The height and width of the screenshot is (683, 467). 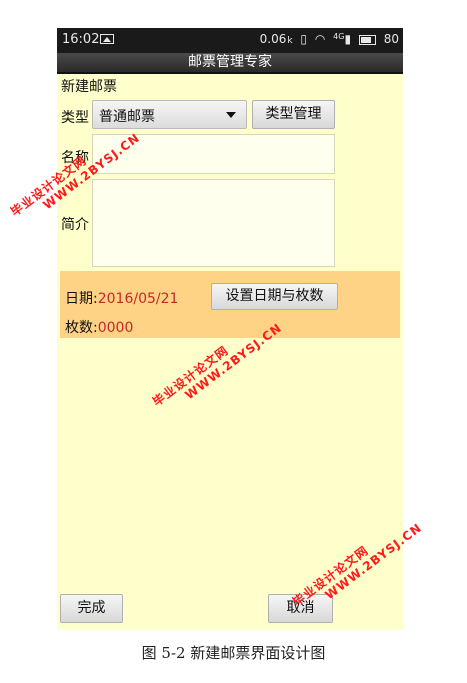 What do you see at coordinates (274, 296) in the screenshot?
I see `set-date-count-button: 设置日期与枚数` at bounding box center [274, 296].